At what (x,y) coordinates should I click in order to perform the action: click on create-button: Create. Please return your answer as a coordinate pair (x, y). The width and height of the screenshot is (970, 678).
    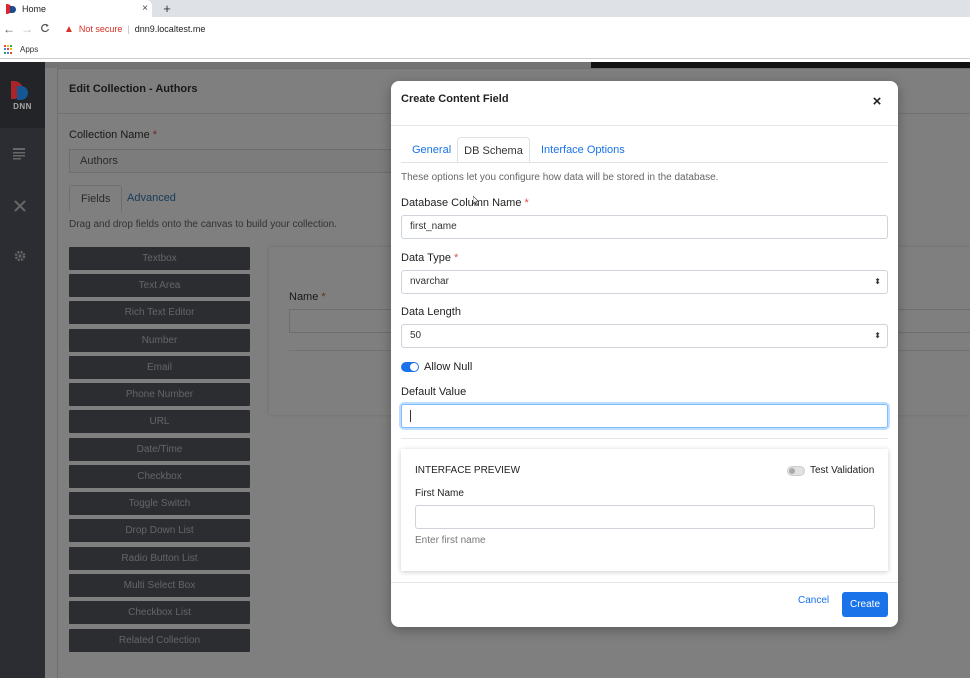
    Looking at the image, I should click on (865, 604).